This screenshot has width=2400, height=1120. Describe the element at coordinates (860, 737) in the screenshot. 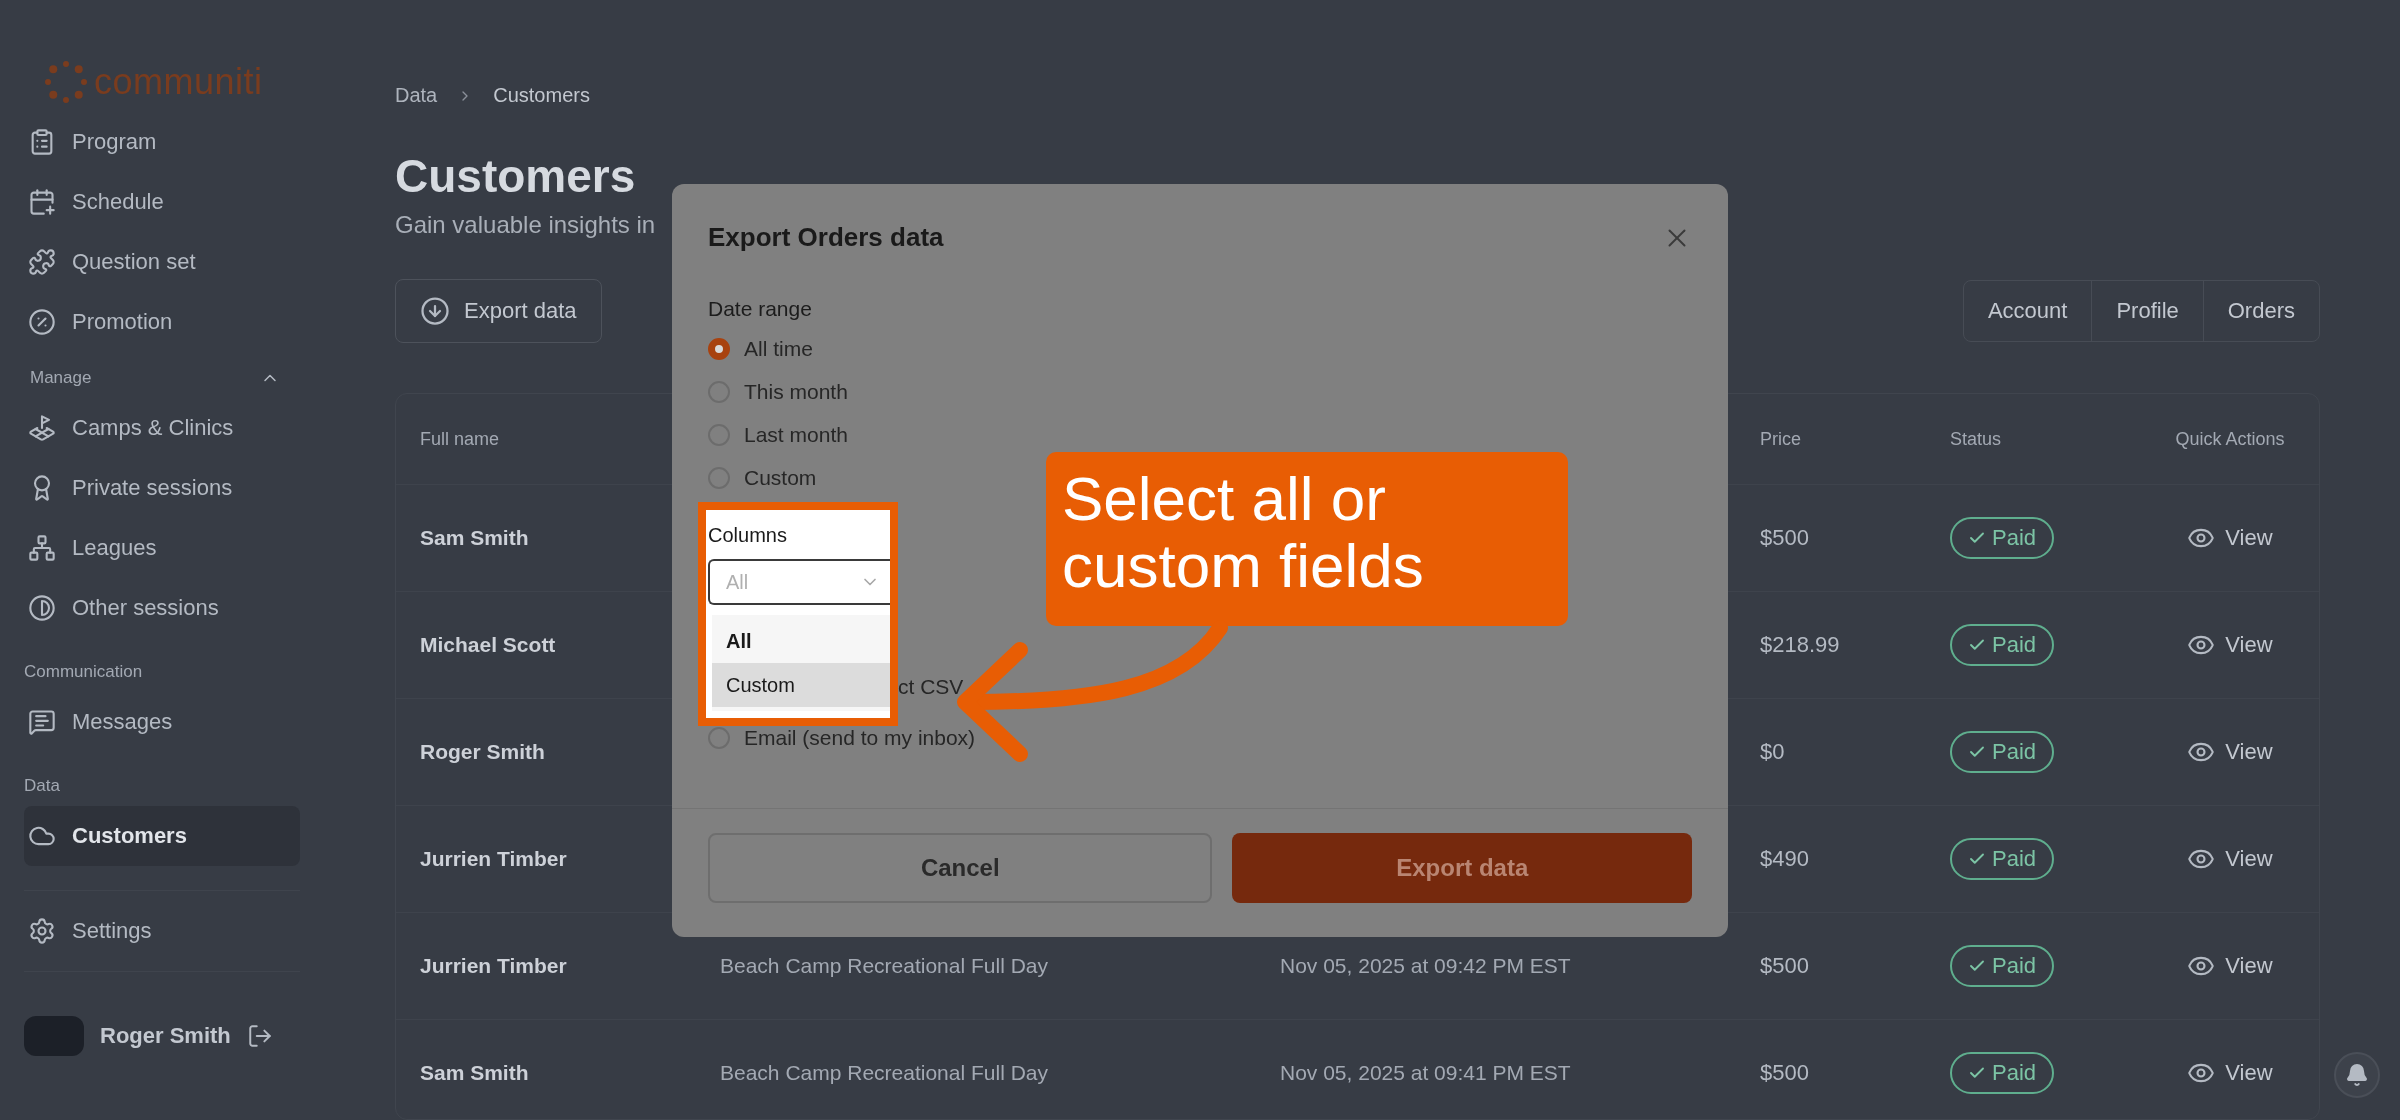

I see `radio-label: Email (send to my inbox)` at that location.